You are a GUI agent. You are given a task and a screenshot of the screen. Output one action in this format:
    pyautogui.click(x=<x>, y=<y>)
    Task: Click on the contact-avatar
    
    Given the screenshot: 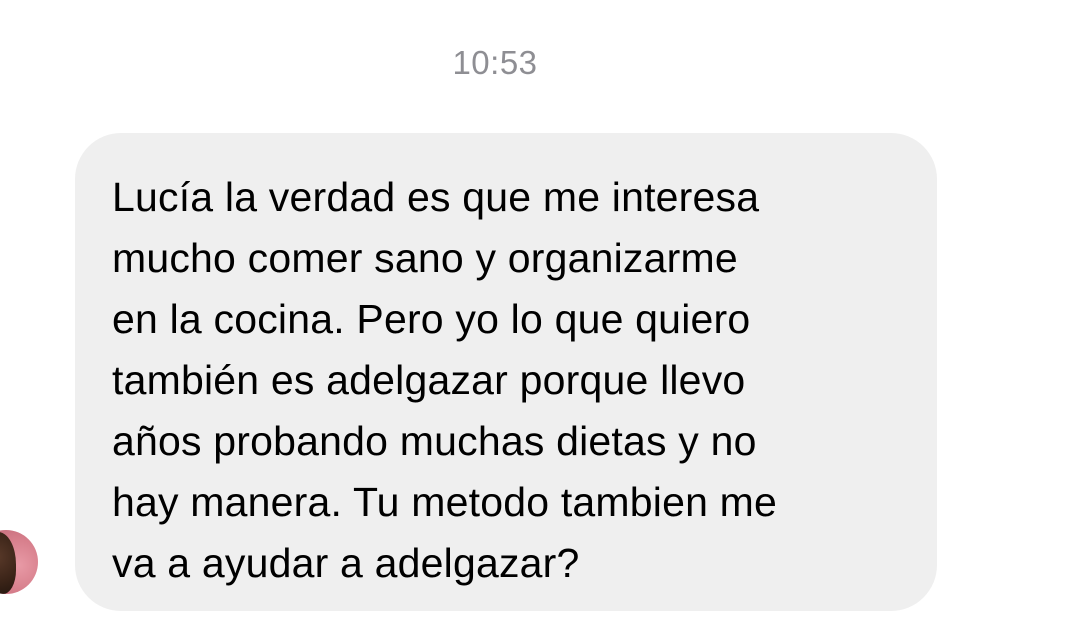 What is the action you would take?
    pyautogui.click(x=19, y=562)
    